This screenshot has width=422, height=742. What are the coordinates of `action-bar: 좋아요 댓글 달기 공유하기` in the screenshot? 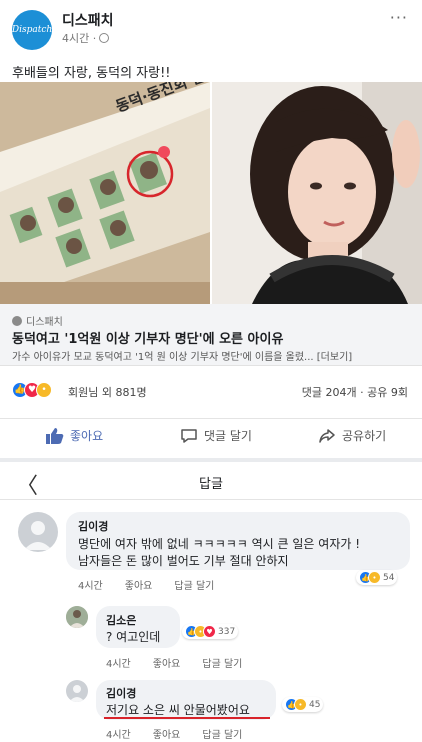 It's located at (211, 436).